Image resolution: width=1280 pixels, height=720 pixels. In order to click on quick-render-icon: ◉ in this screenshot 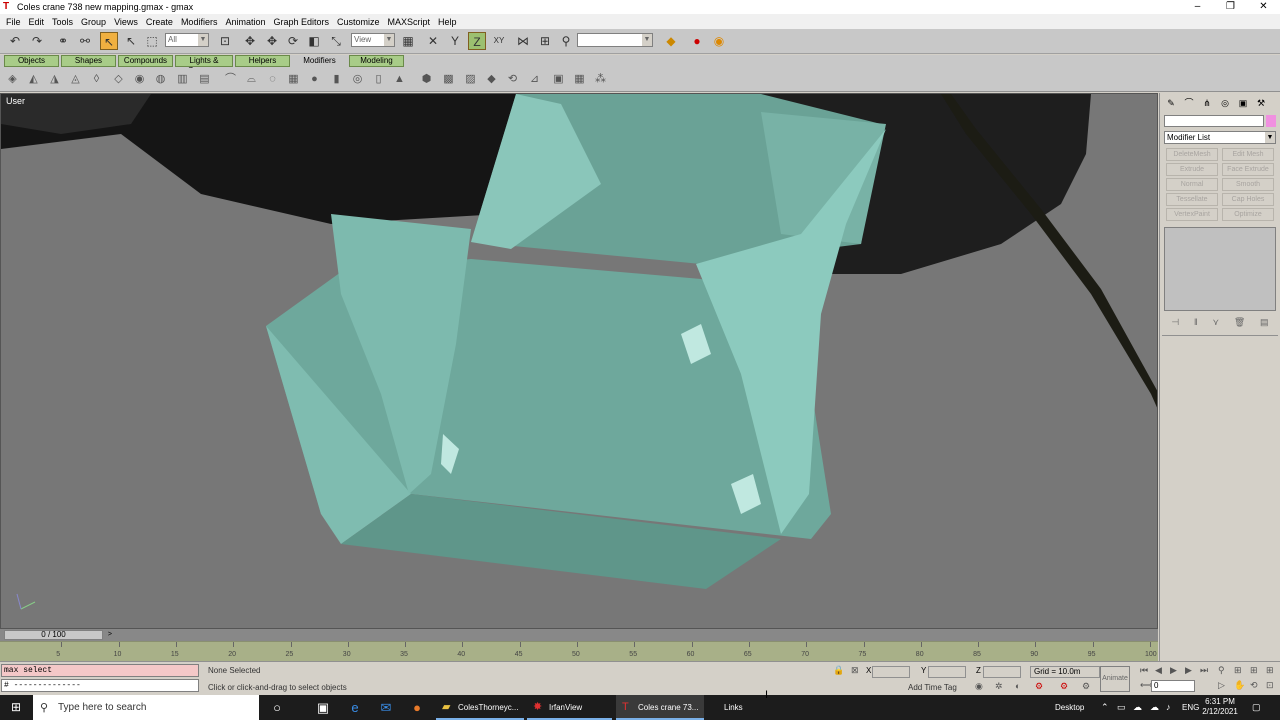, I will do `click(719, 41)`.